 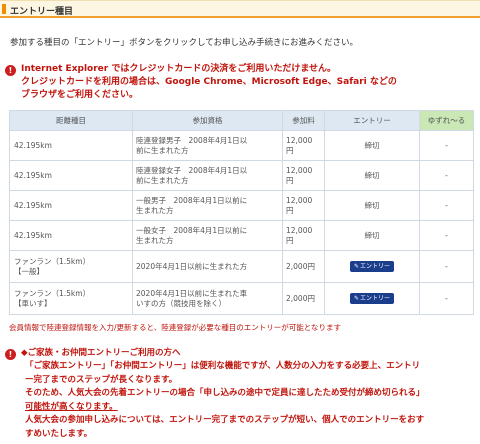 What do you see at coordinates (207, 235) in the screenshot?
I see `qualification-cell: 一般女子 2008年4月1日以前に 生まれた方` at bounding box center [207, 235].